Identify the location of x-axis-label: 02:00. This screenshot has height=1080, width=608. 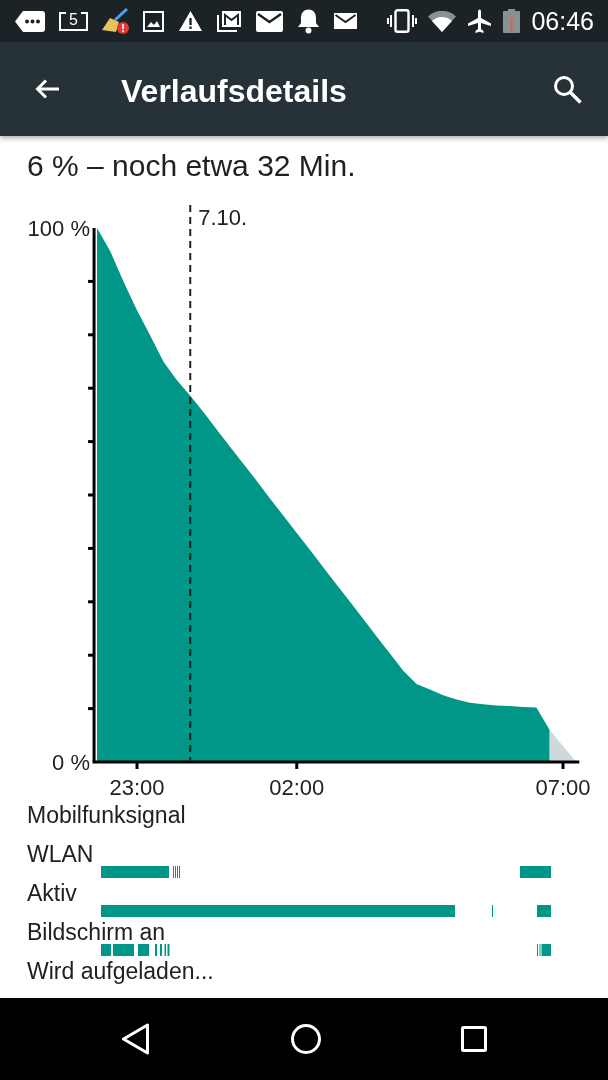
(297, 787).